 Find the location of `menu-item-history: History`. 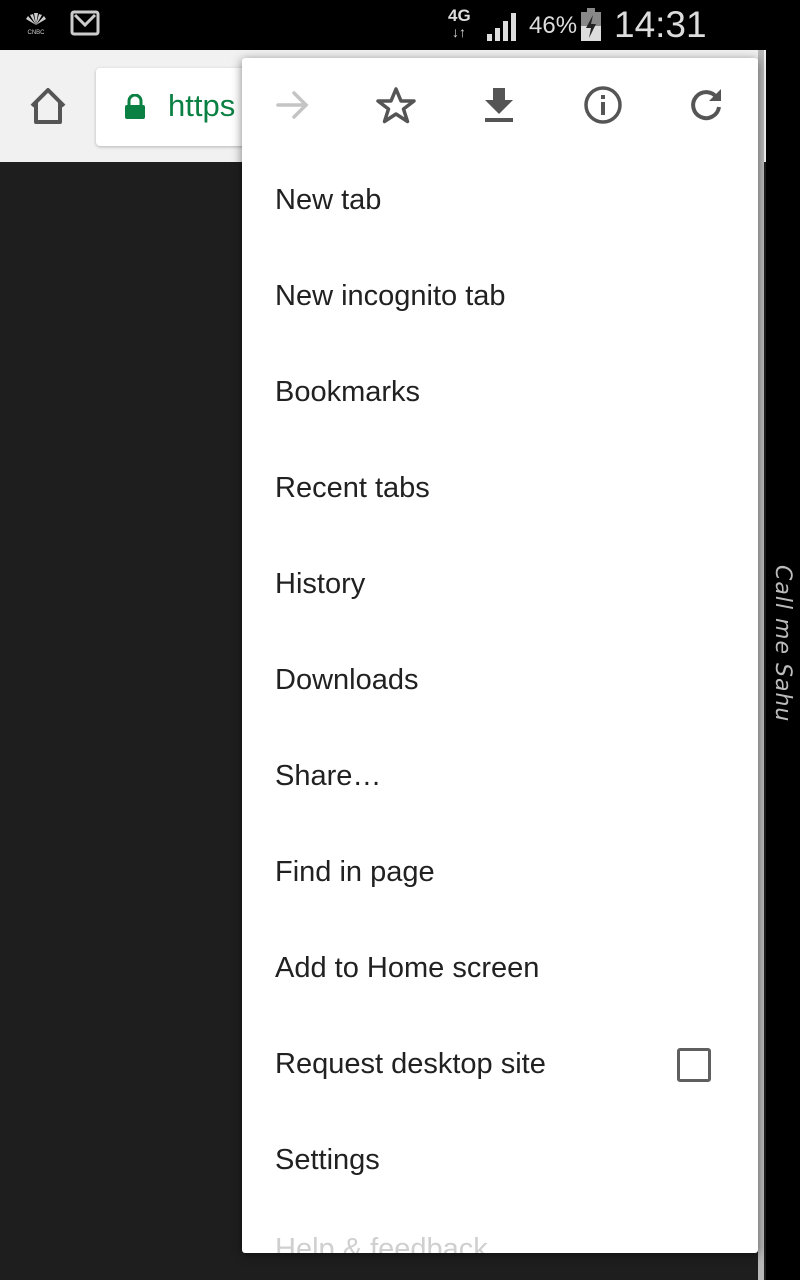

menu-item-history: History is located at coordinates (320, 584).